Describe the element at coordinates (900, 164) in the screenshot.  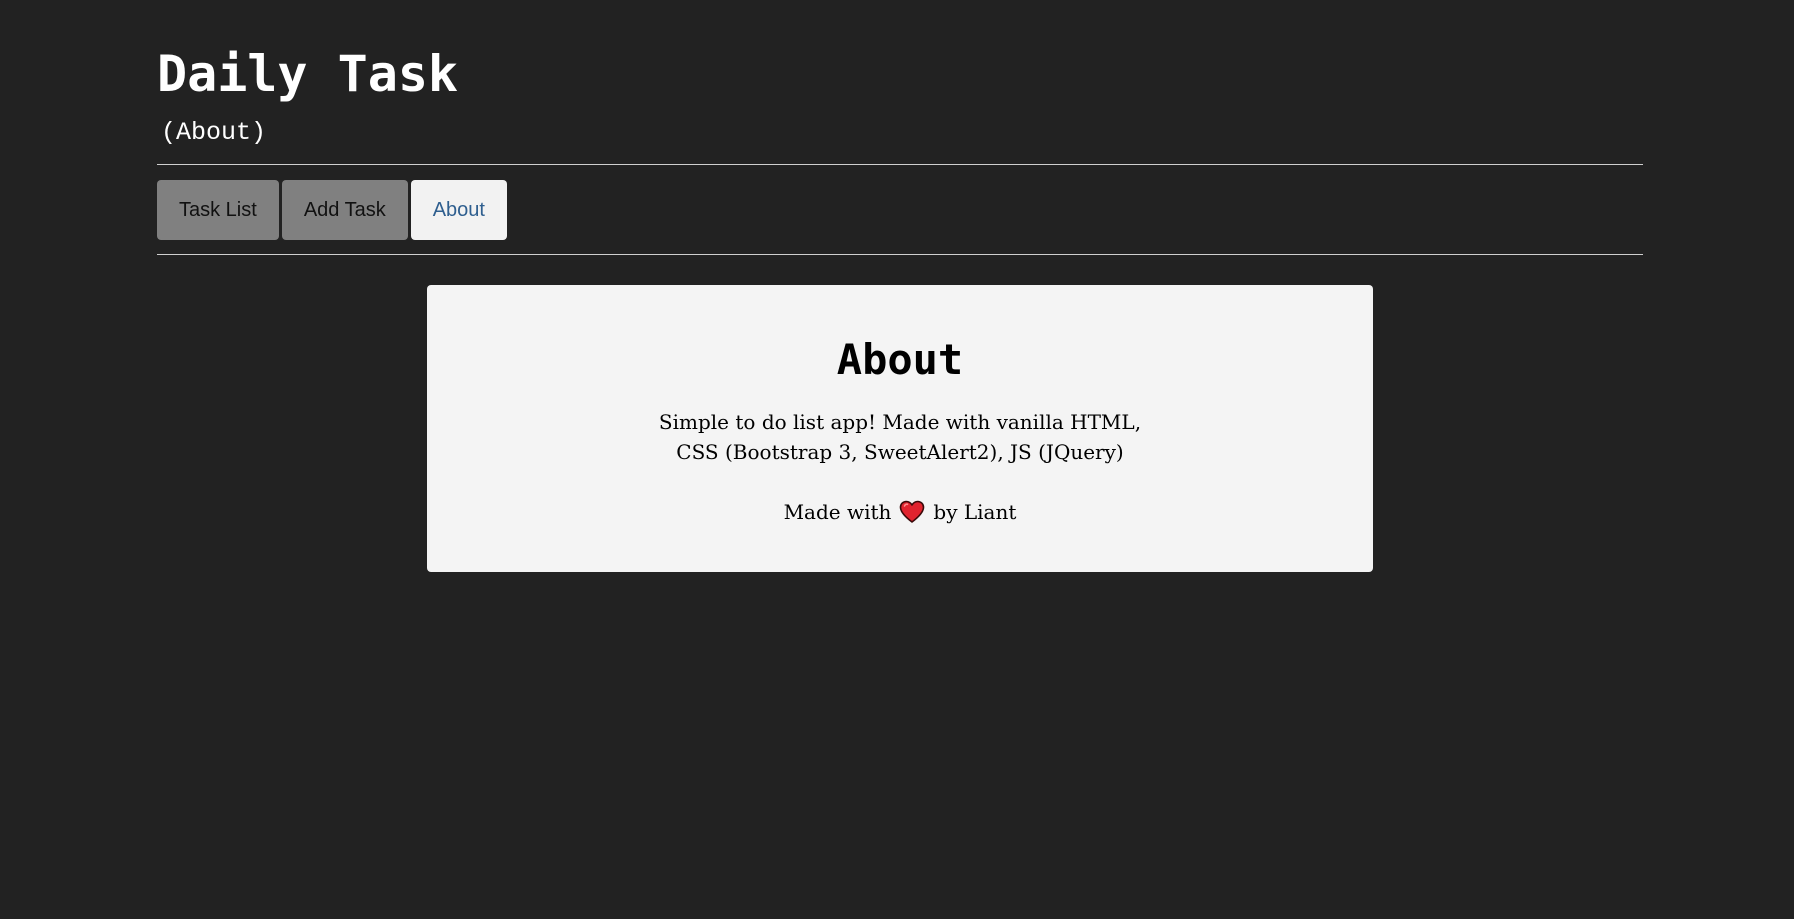
I see `header-divider` at that location.